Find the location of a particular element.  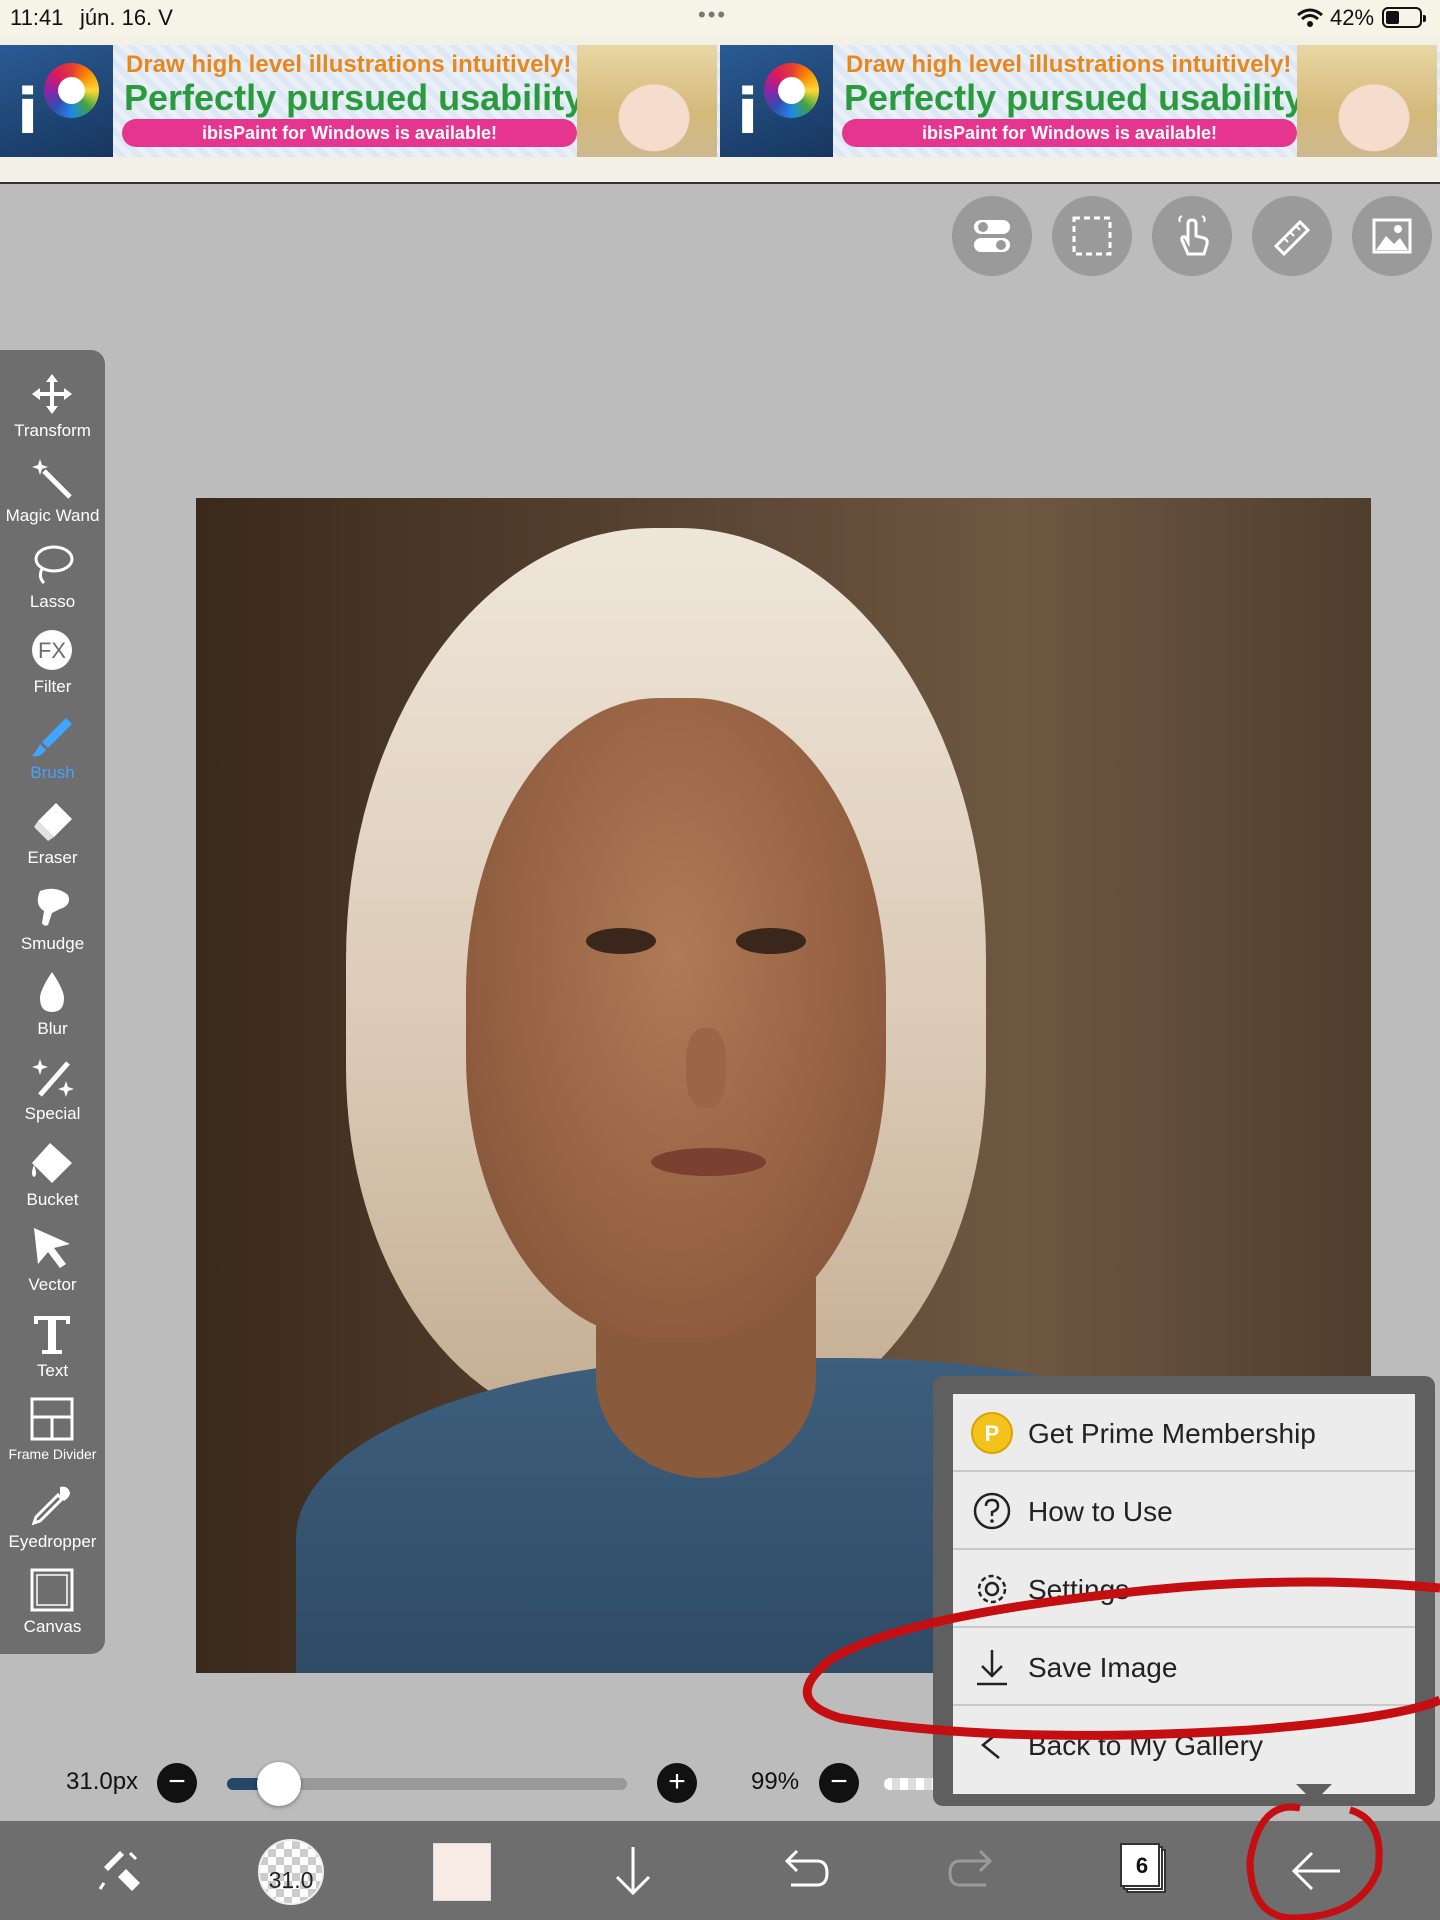

brush-size-increase-button: + is located at coordinates (677, 1783).